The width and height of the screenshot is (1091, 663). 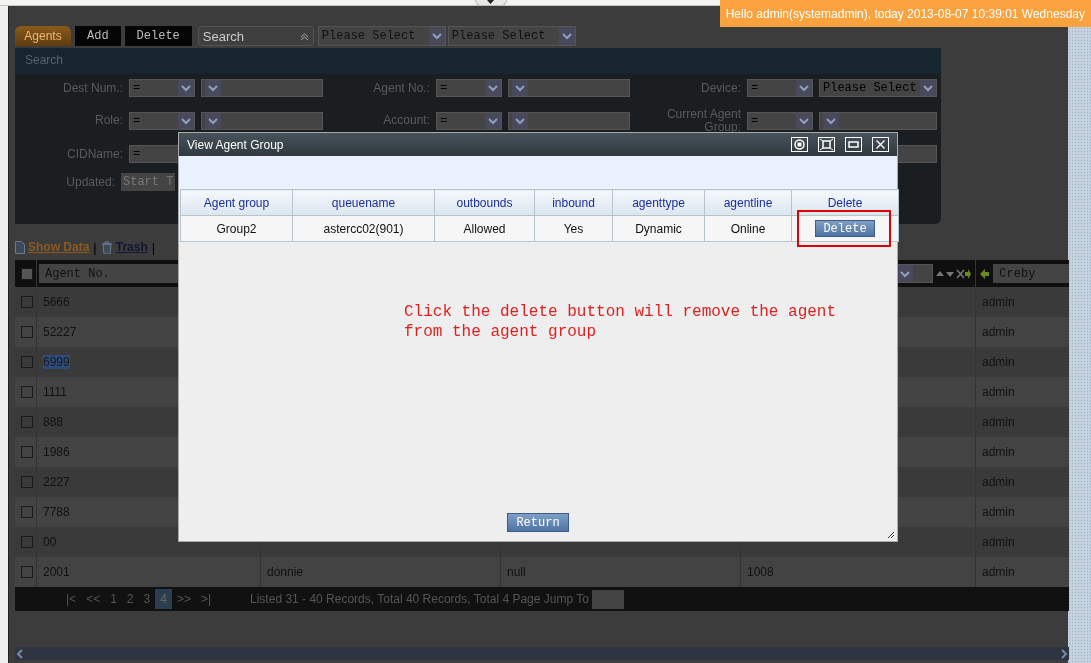 What do you see at coordinates (93, 599) in the screenshot?
I see `page-link: <<` at bounding box center [93, 599].